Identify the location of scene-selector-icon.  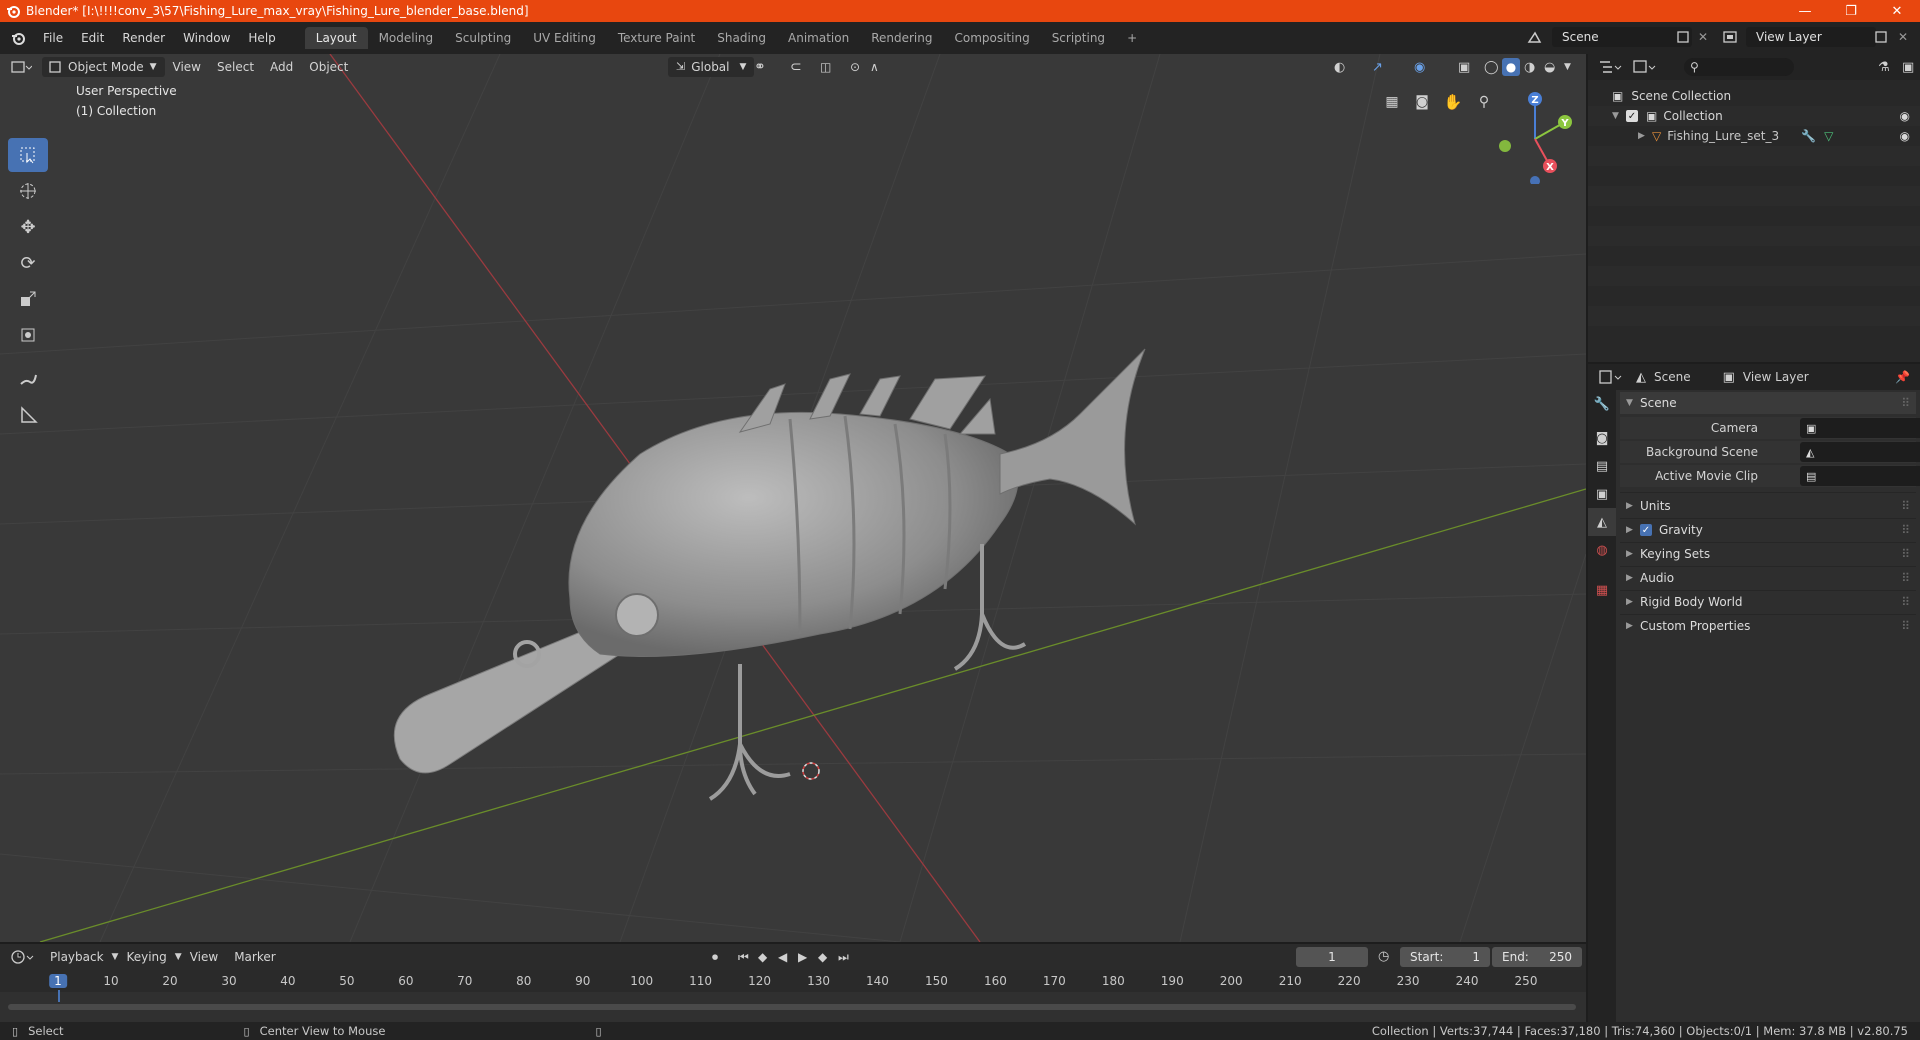
(1535, 38).